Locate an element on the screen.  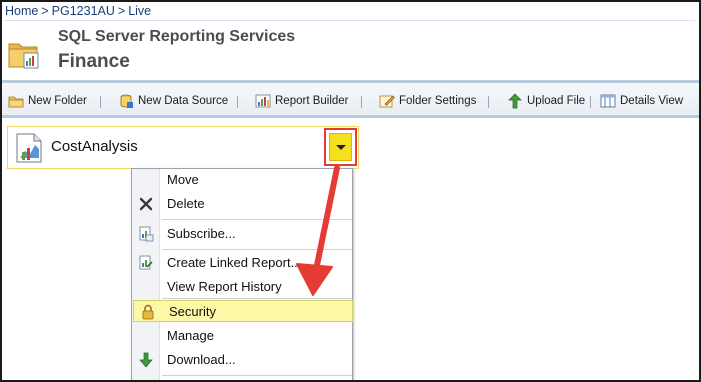
menu-item-label: Move is located at coordinates (183, 179).